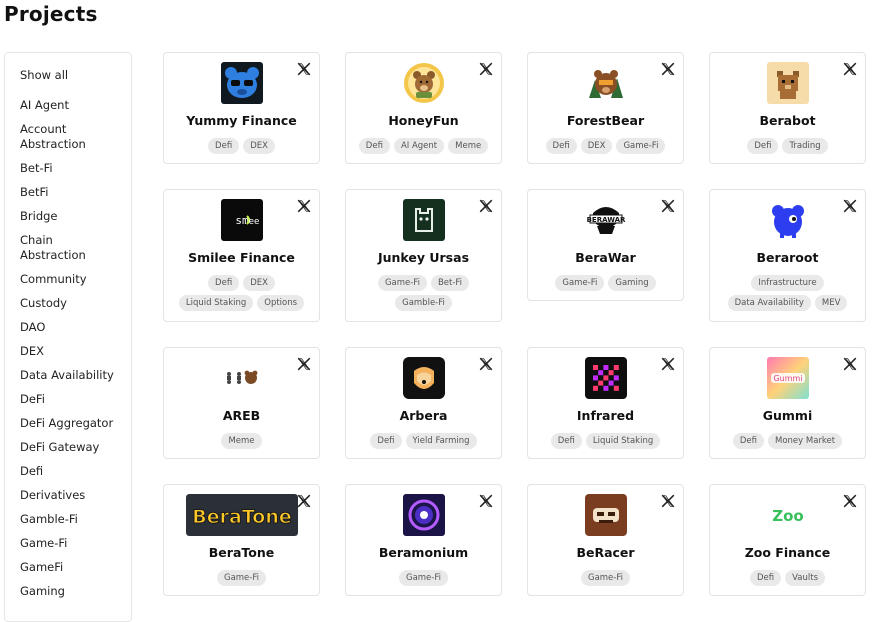  I want to click on sidebar-item-chain-abstraction: Chain Abstraction, so click(53, 248).